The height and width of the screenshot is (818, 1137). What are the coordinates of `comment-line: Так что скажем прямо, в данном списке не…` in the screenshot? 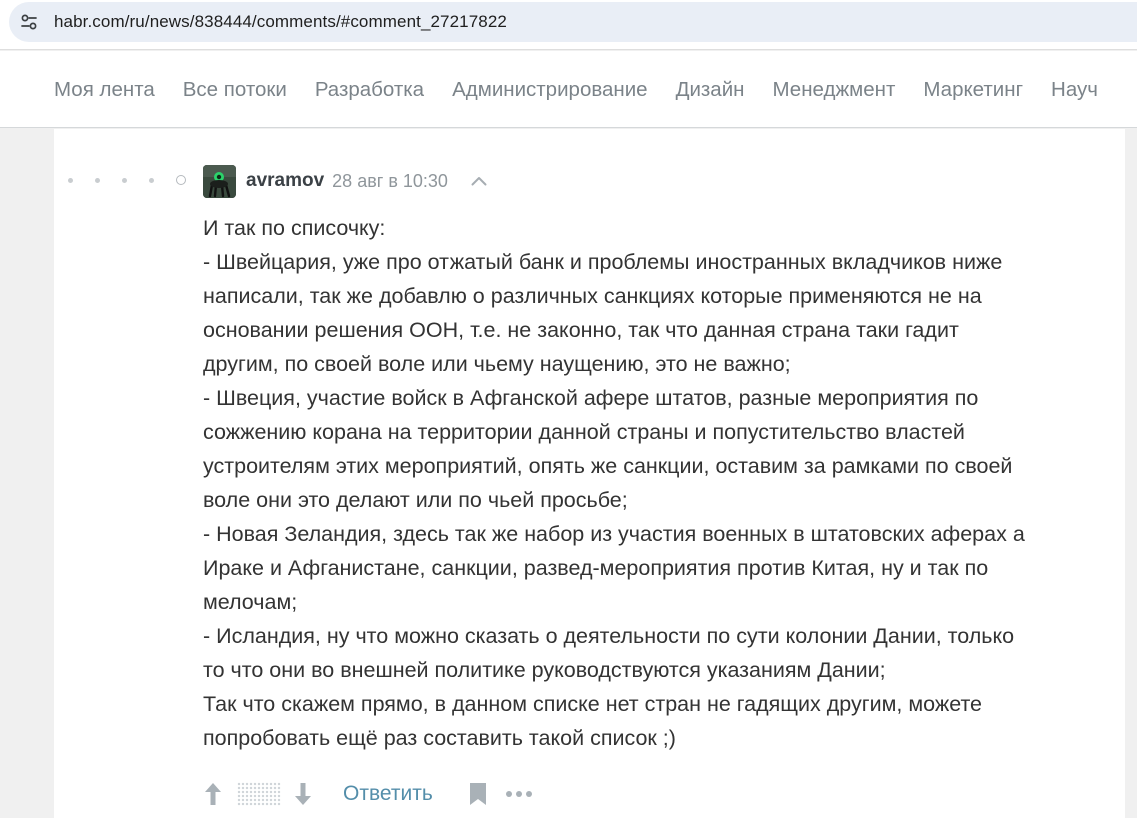 It's located at (593, 704).